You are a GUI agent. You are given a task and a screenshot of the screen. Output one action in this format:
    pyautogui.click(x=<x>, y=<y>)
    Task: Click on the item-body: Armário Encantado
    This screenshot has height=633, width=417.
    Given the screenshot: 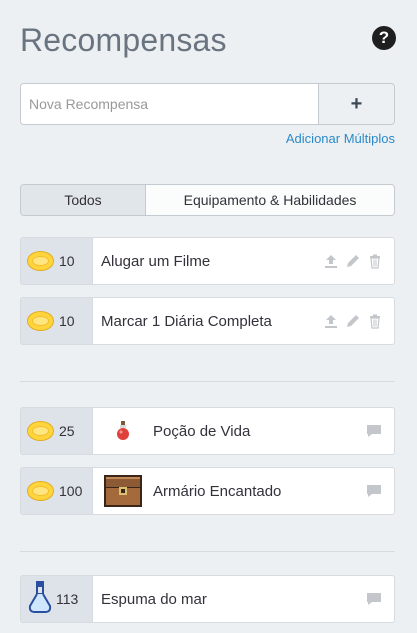 What is the action you would take?
    pyautogui.click(x=229, y=491)
    